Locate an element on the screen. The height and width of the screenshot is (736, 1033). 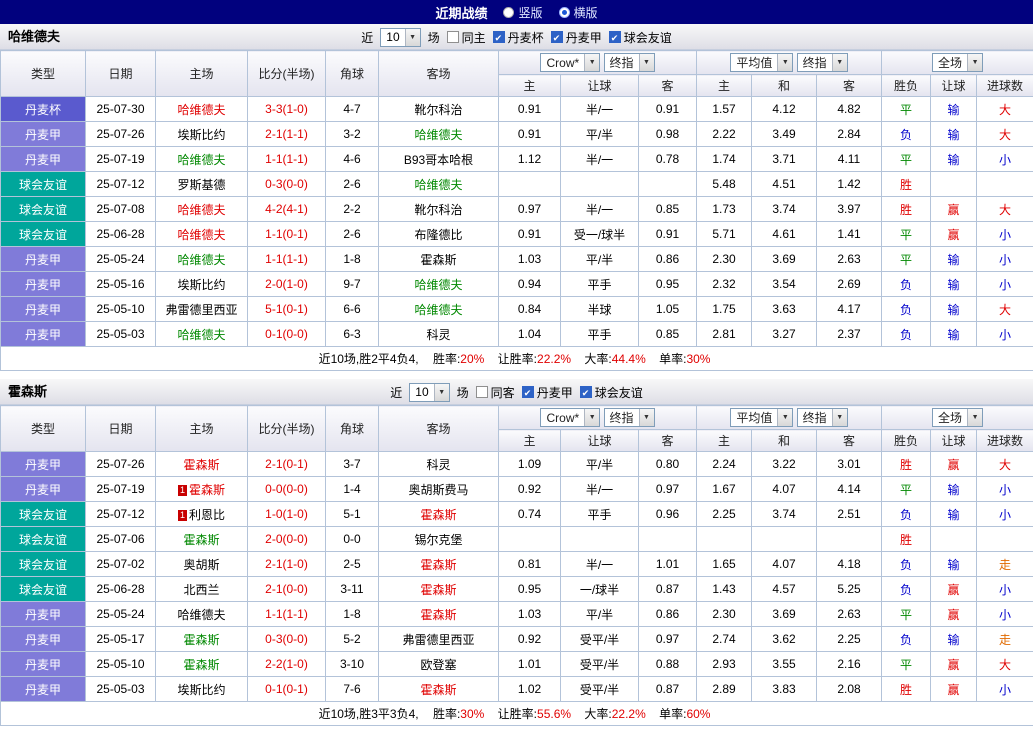
avg-away-odds-cell: 3.97 is located at coordinates (849, 209).